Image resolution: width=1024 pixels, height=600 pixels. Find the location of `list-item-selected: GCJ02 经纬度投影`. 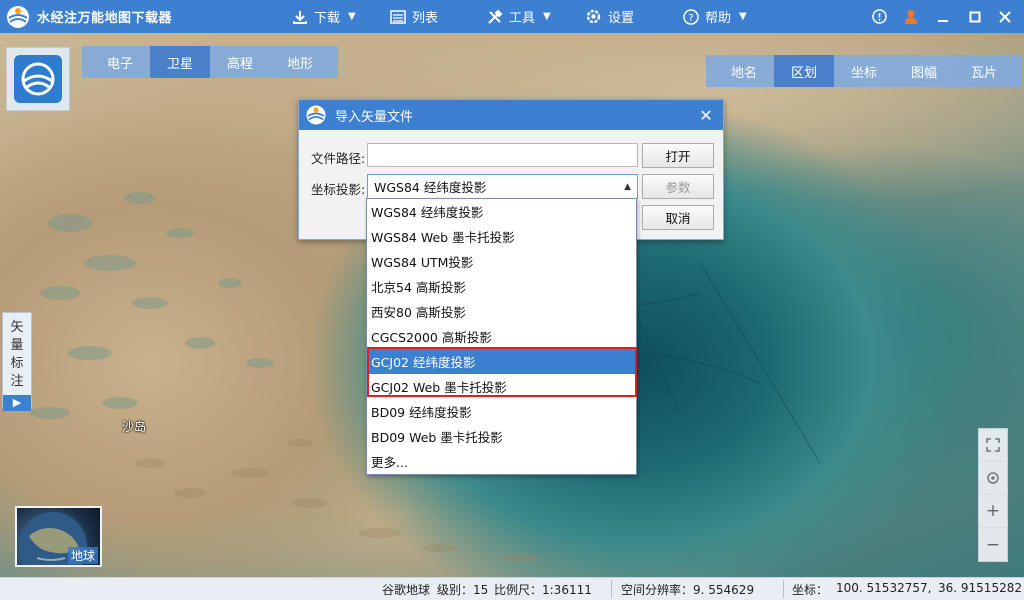

list-item-selected: GCJ02 经纬度投影 is located at coordinates (501, 361).